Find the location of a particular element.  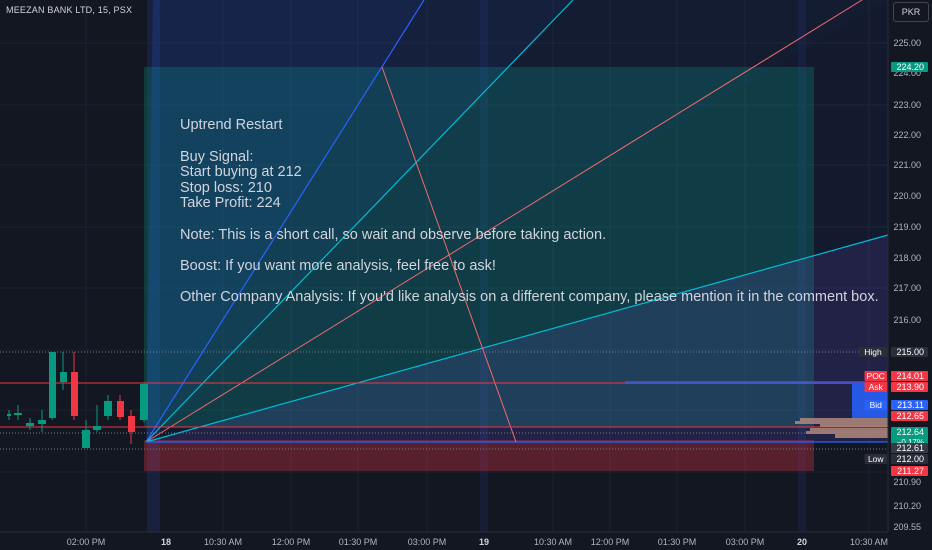

price-label-last-value: 212.64 is located at coordinates (910, 432).